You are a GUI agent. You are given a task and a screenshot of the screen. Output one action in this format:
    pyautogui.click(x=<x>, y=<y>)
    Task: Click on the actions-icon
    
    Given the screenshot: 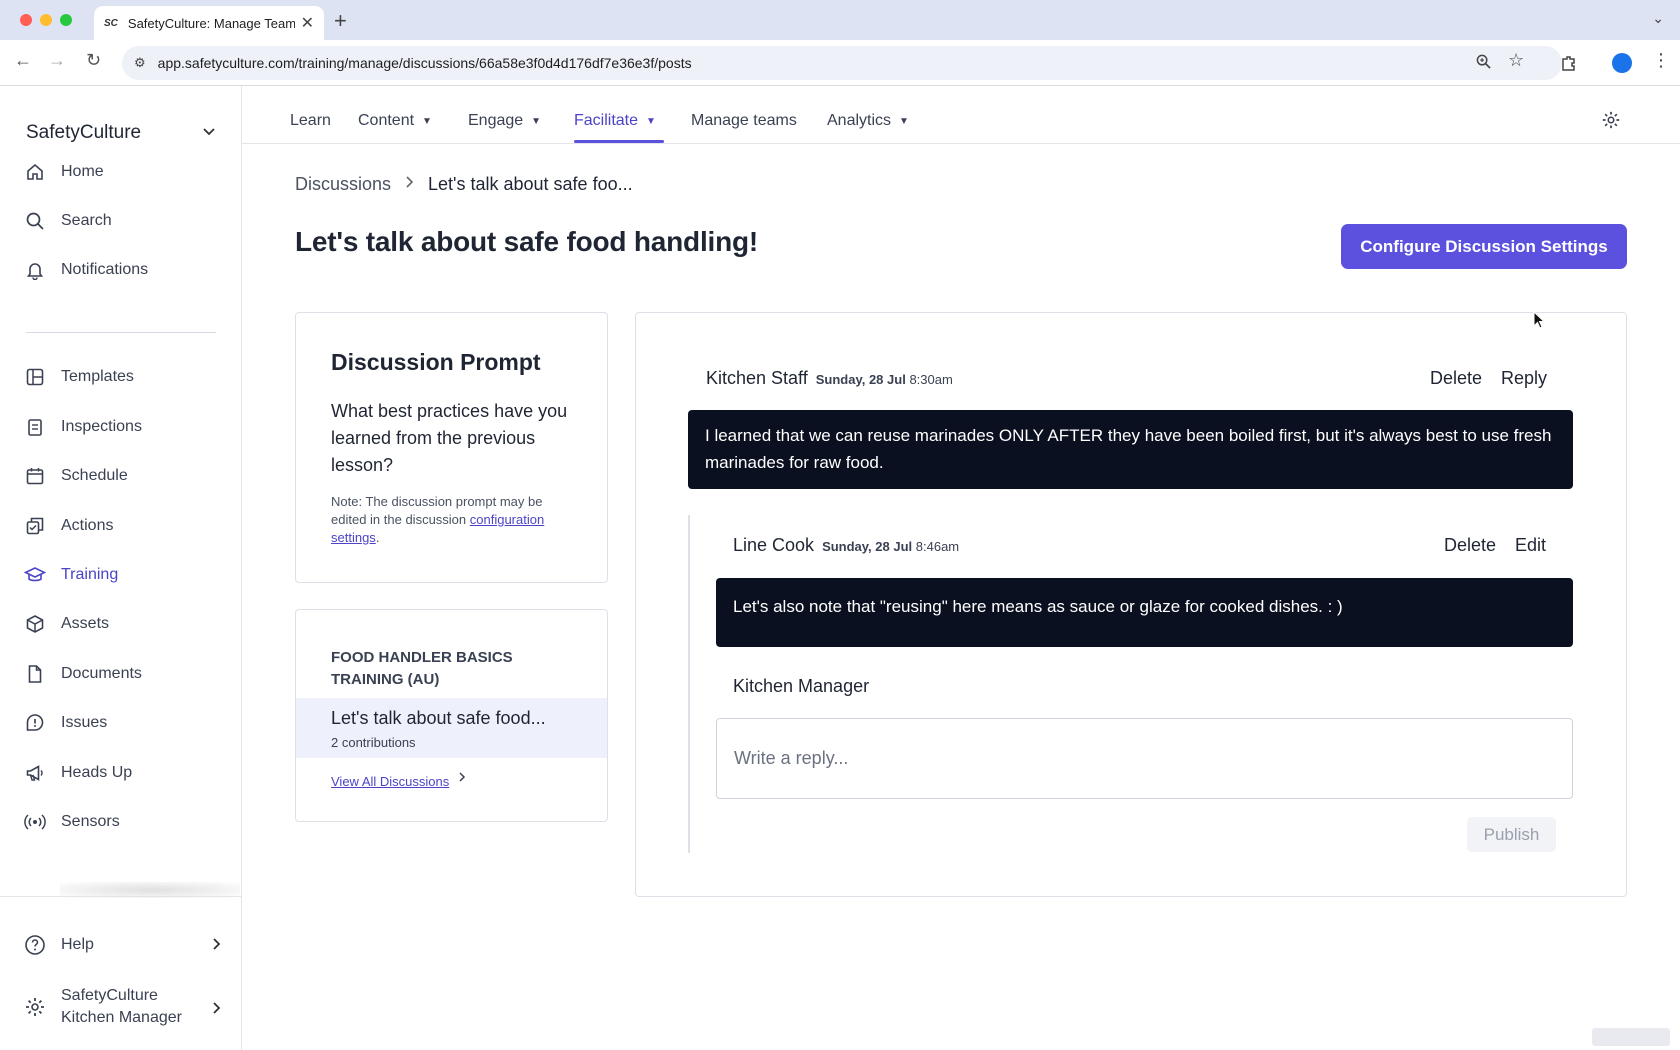 What is the action you would take?
    pyautogui.click(x=35, y=526)
    